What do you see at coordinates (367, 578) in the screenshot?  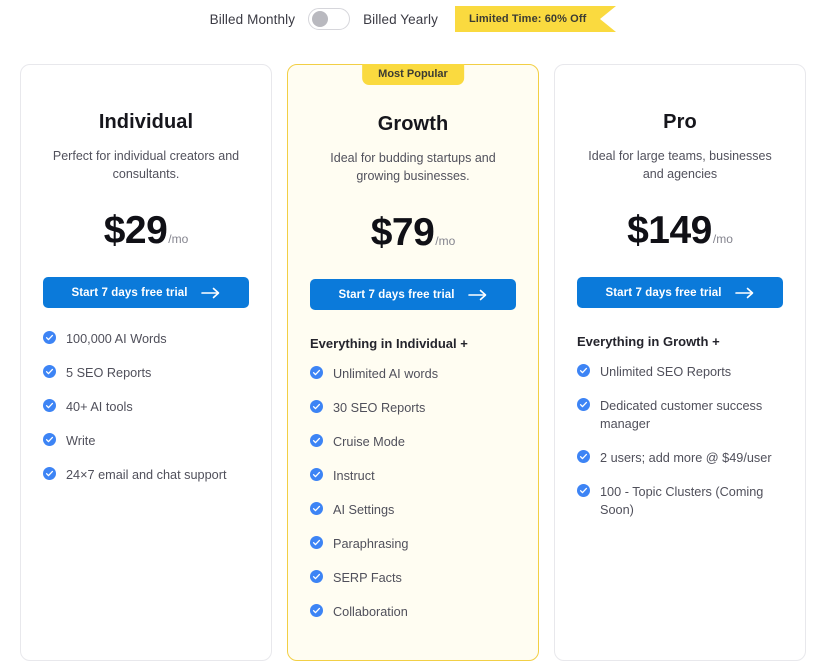 I see `feature-label: SERP Facts` at bounding box center [367, 578].